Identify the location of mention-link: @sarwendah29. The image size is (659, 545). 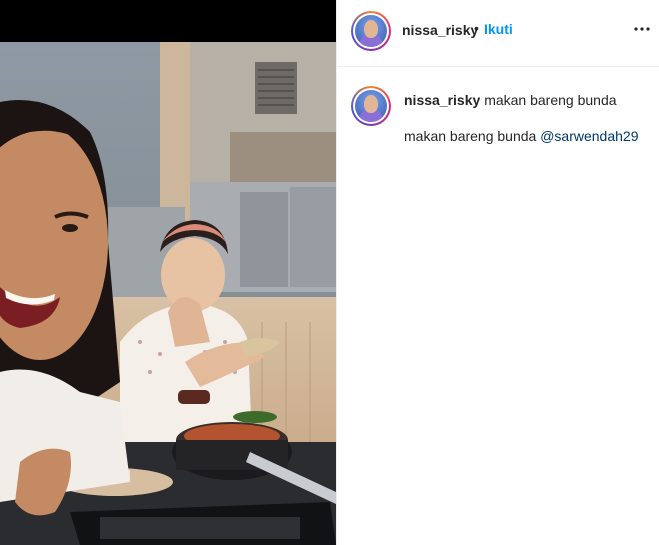
(589, 136).